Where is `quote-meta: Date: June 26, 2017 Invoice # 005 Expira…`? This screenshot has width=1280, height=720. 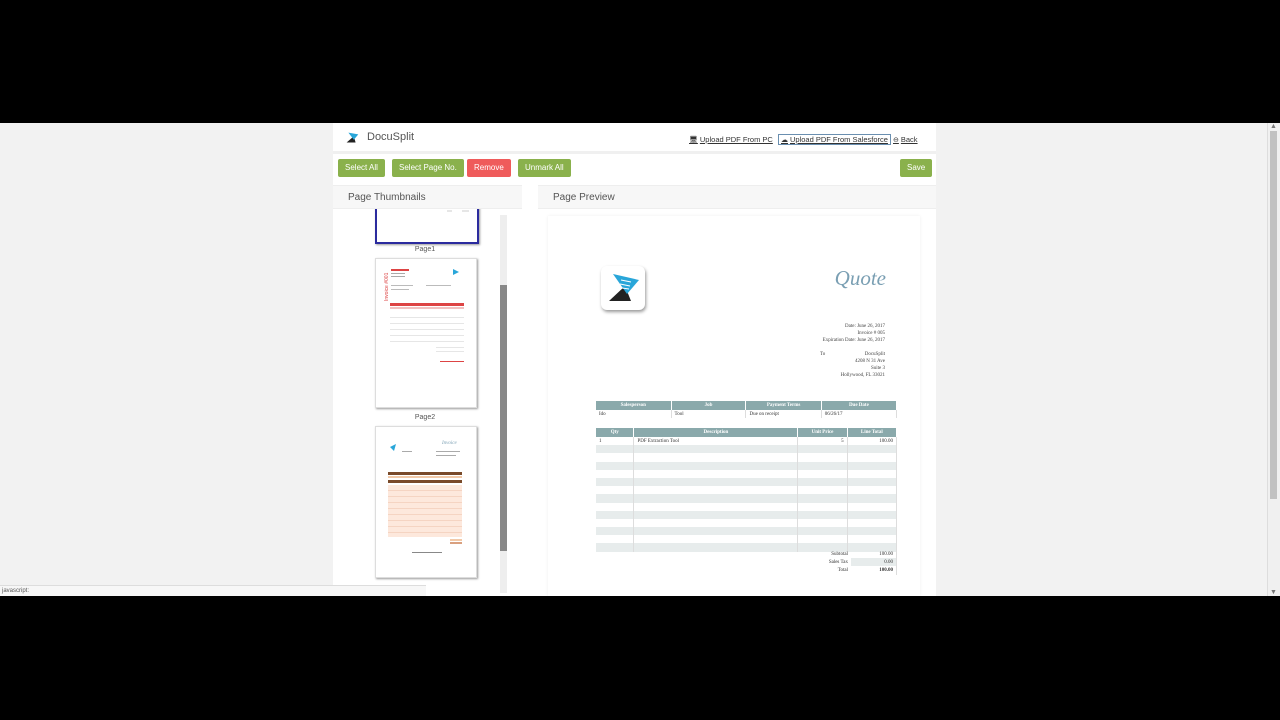
quote-meta: Date: June 26, 2017 Invoice # 005 Expira… is located at coordinates (854, 333).